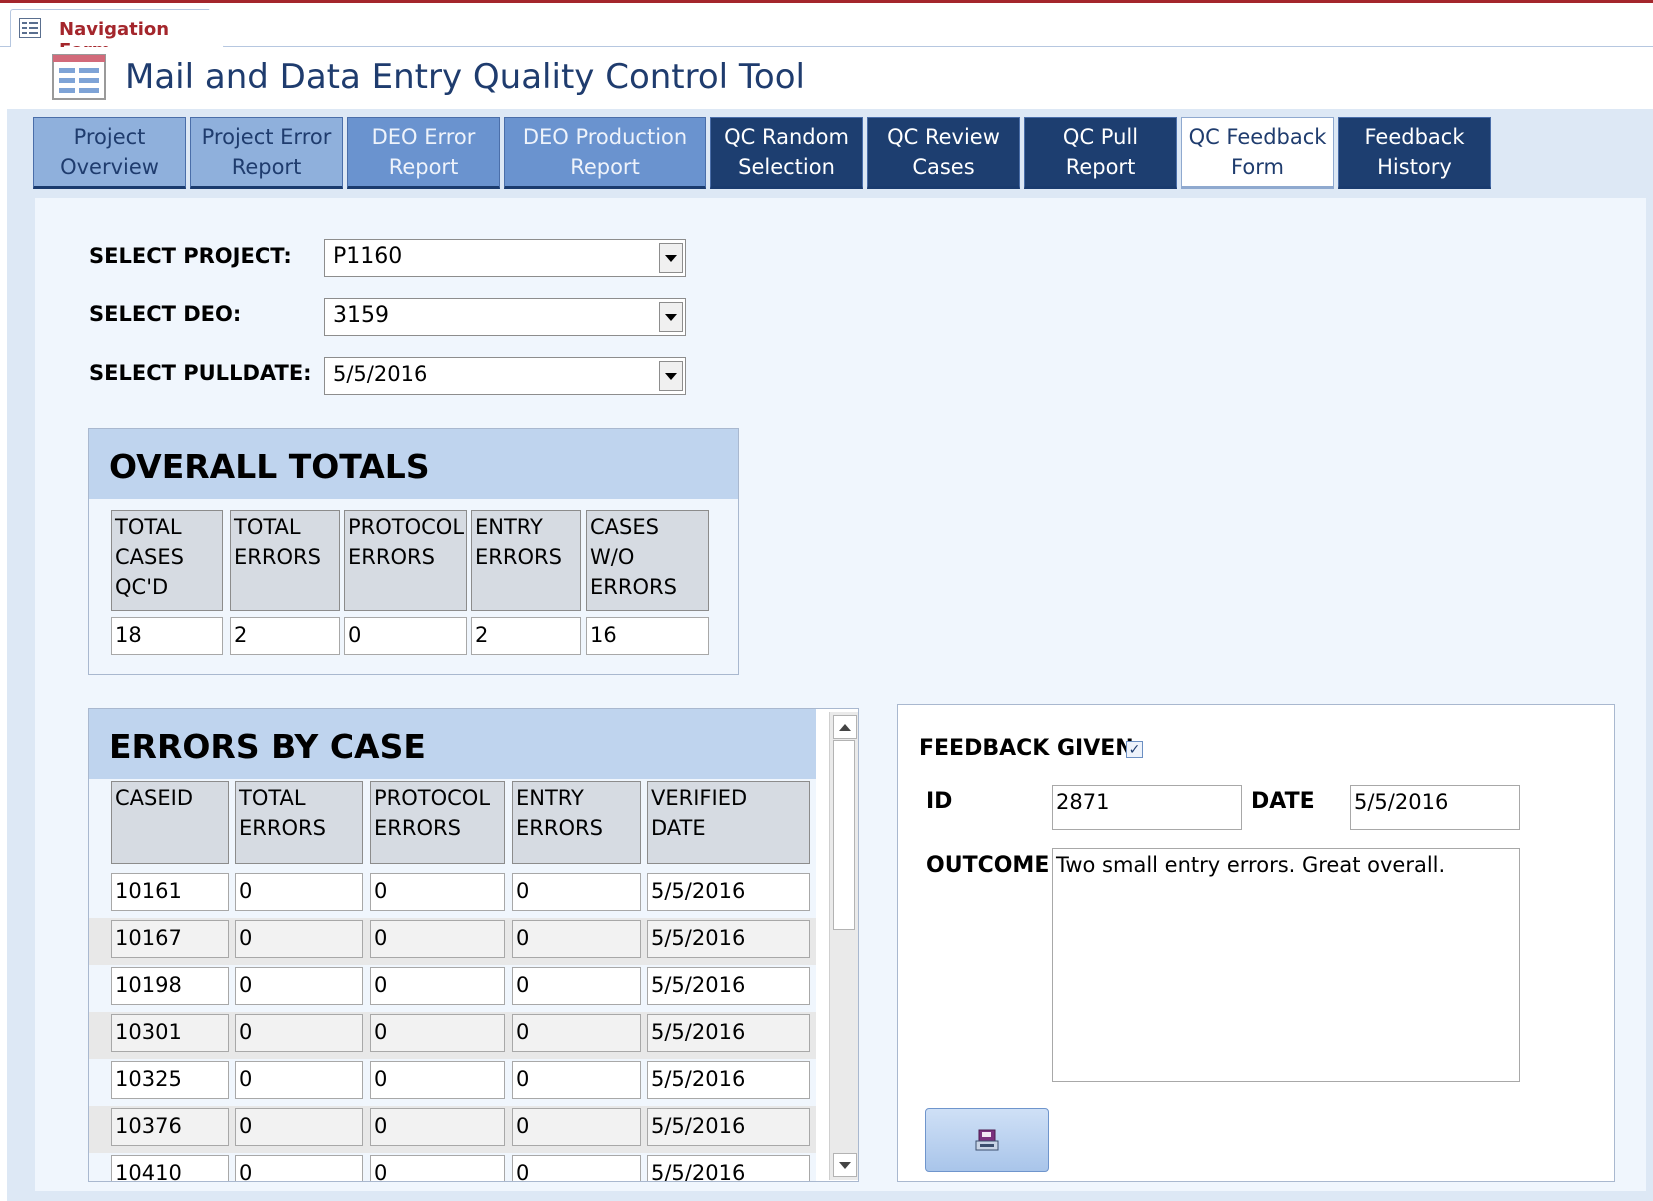  I want to click on table-row: 10376 0 0 0 5/5/2016, so click(452, 1129).